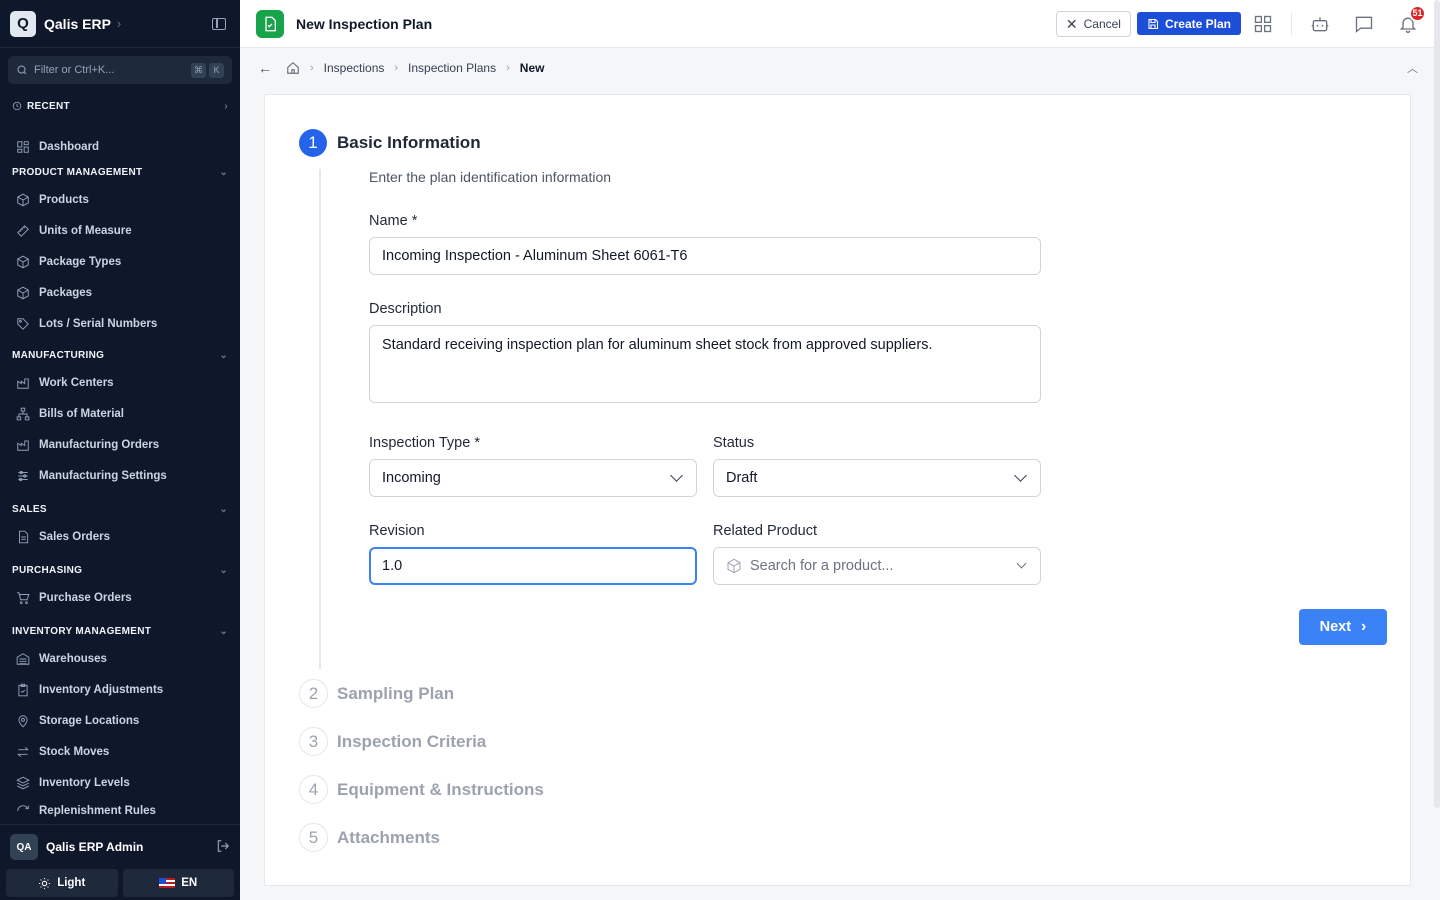  What do you see at coordinates (734, 566) in the screenshot?
I see `package-icon` at bounding box center [734, 566].